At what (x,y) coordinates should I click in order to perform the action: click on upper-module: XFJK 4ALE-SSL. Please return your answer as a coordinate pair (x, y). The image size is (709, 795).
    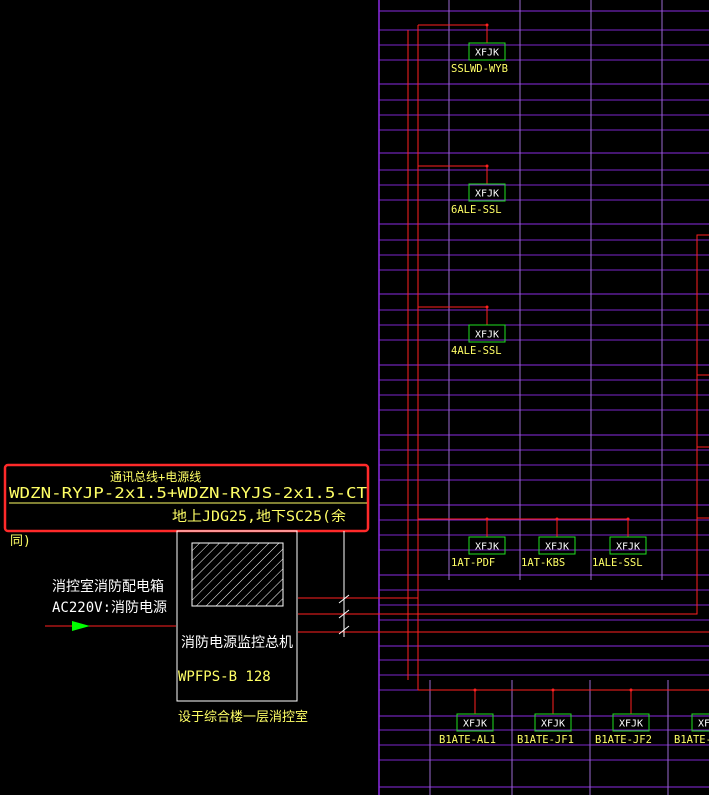
    Looking at the image, I should click on (478, 340).